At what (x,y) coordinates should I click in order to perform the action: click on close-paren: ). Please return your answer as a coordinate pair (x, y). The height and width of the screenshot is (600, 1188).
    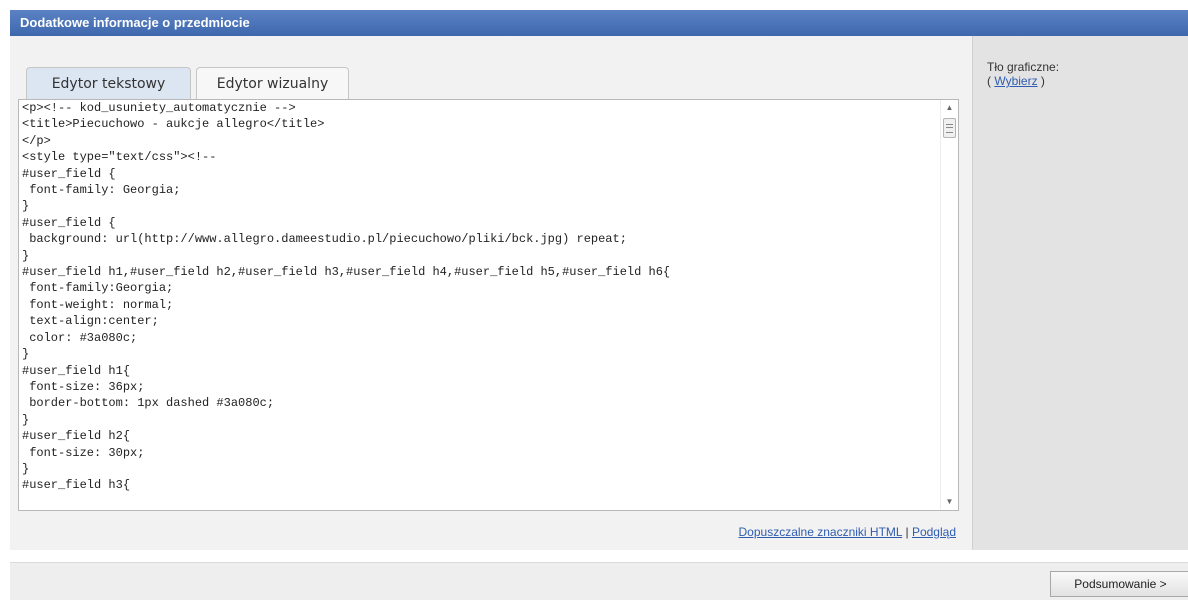
    Looking at the image, I should click on (1042, 81).